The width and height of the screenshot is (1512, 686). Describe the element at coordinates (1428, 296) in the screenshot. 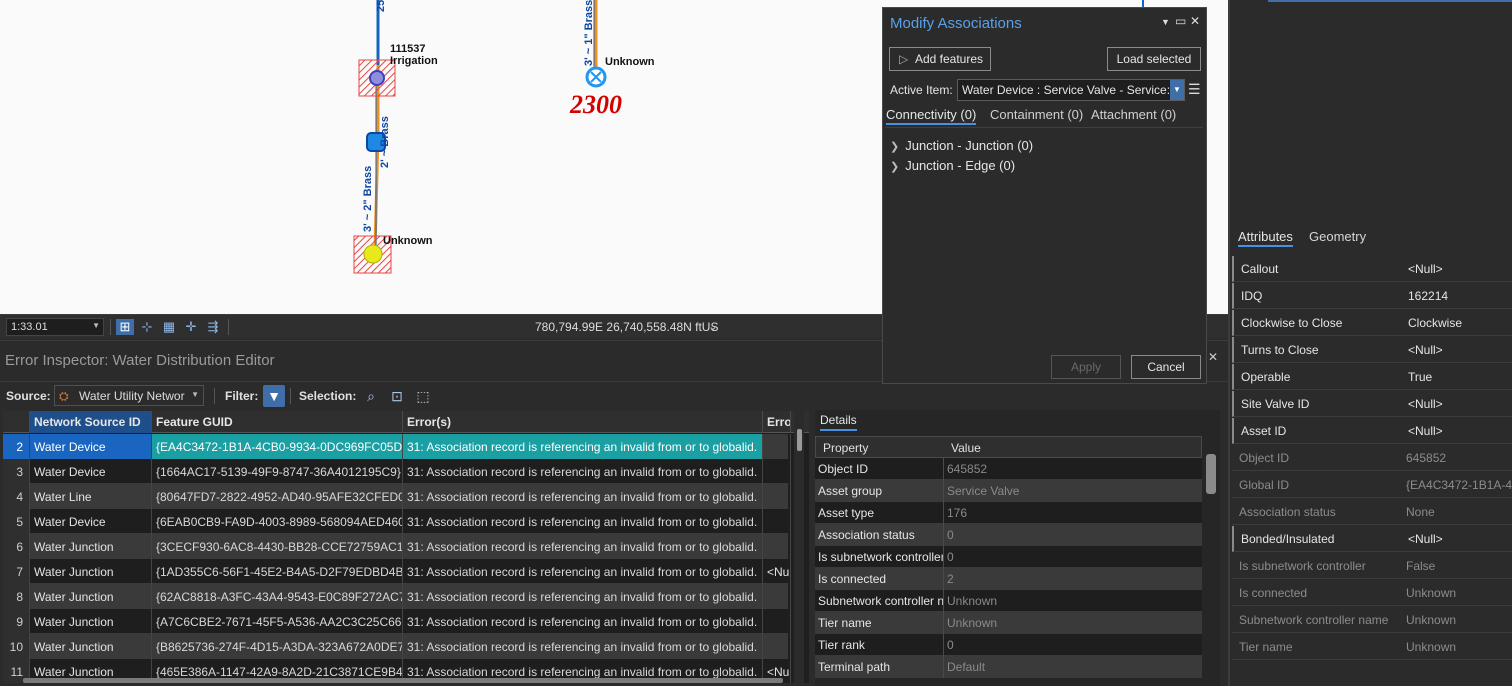

I see `attribute-value: 162214` at that location.